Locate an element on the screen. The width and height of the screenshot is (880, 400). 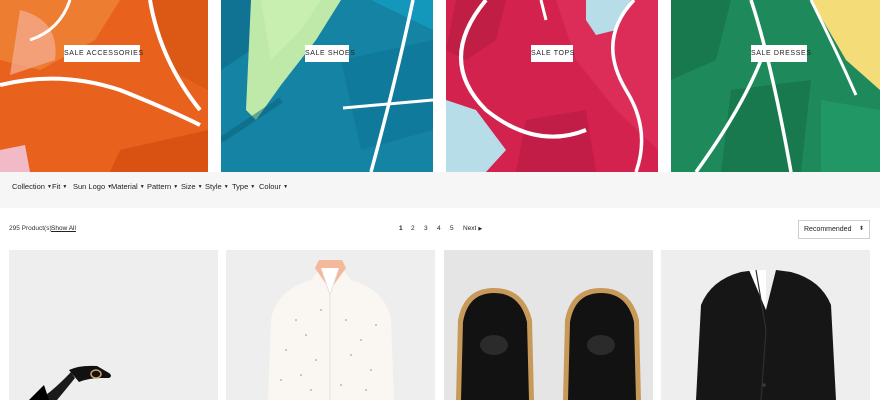
filter-sun-logo: Sun Logo ▼ is located at coordinates (92, 186).